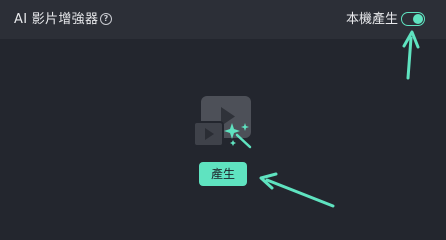  Describe the element at coordinates (223, 174) in the screenshot. I see `generate-button: 產生` at that location.